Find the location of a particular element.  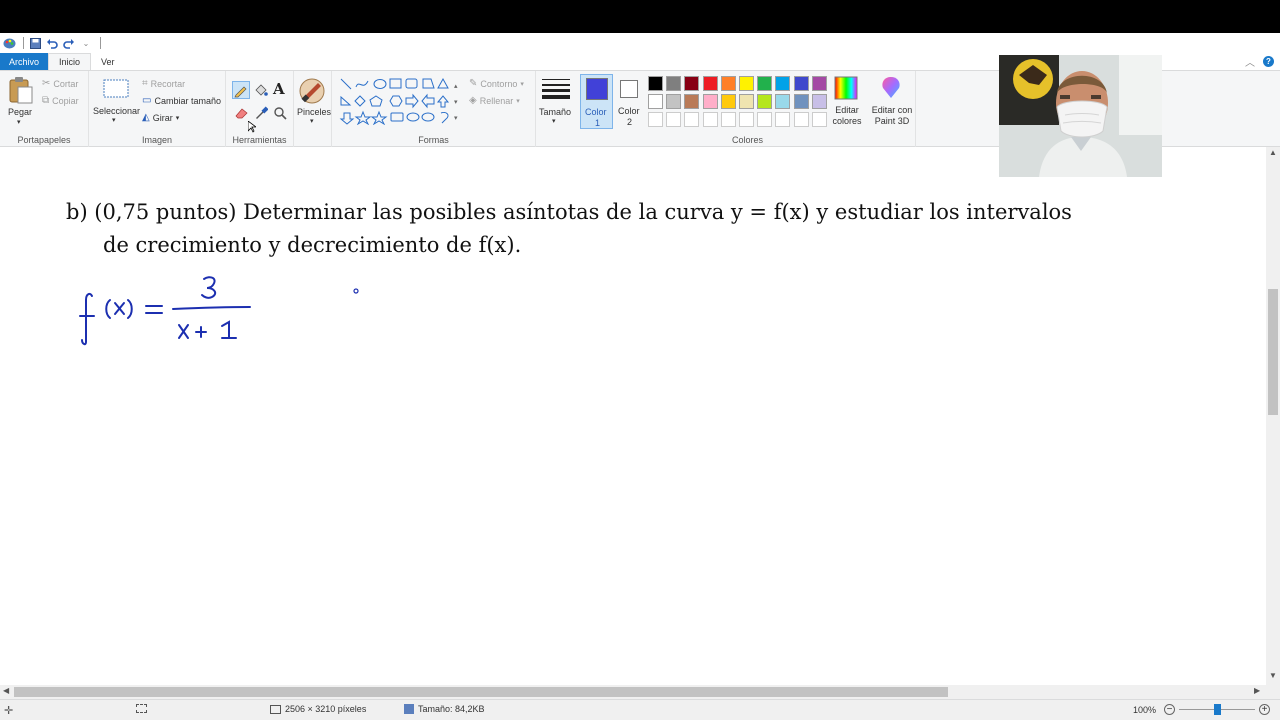

scroll-up-icon: ▲ is located at coordinates (1273, 152).